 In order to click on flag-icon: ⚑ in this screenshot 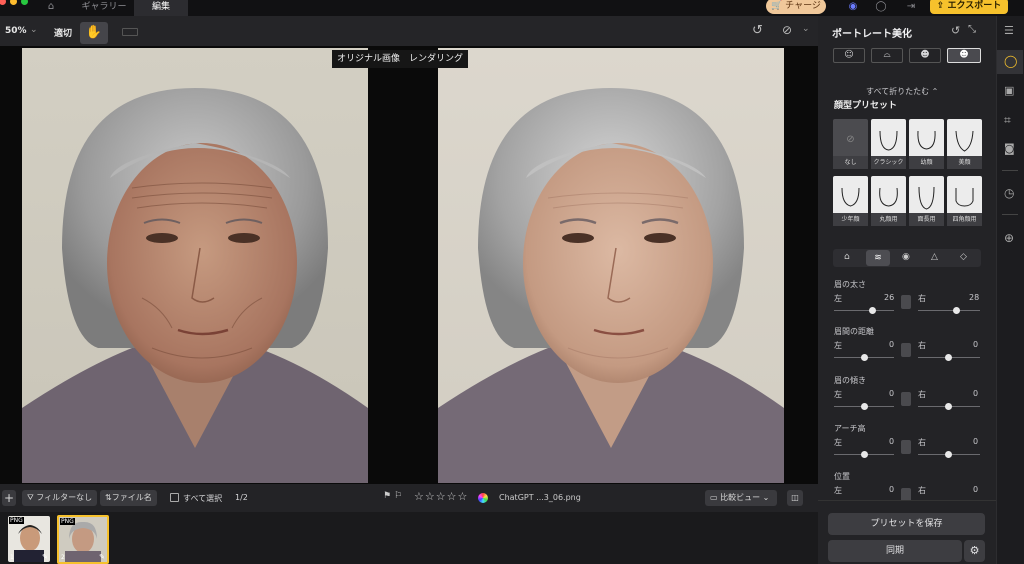, I will do `click(387, 496)`.